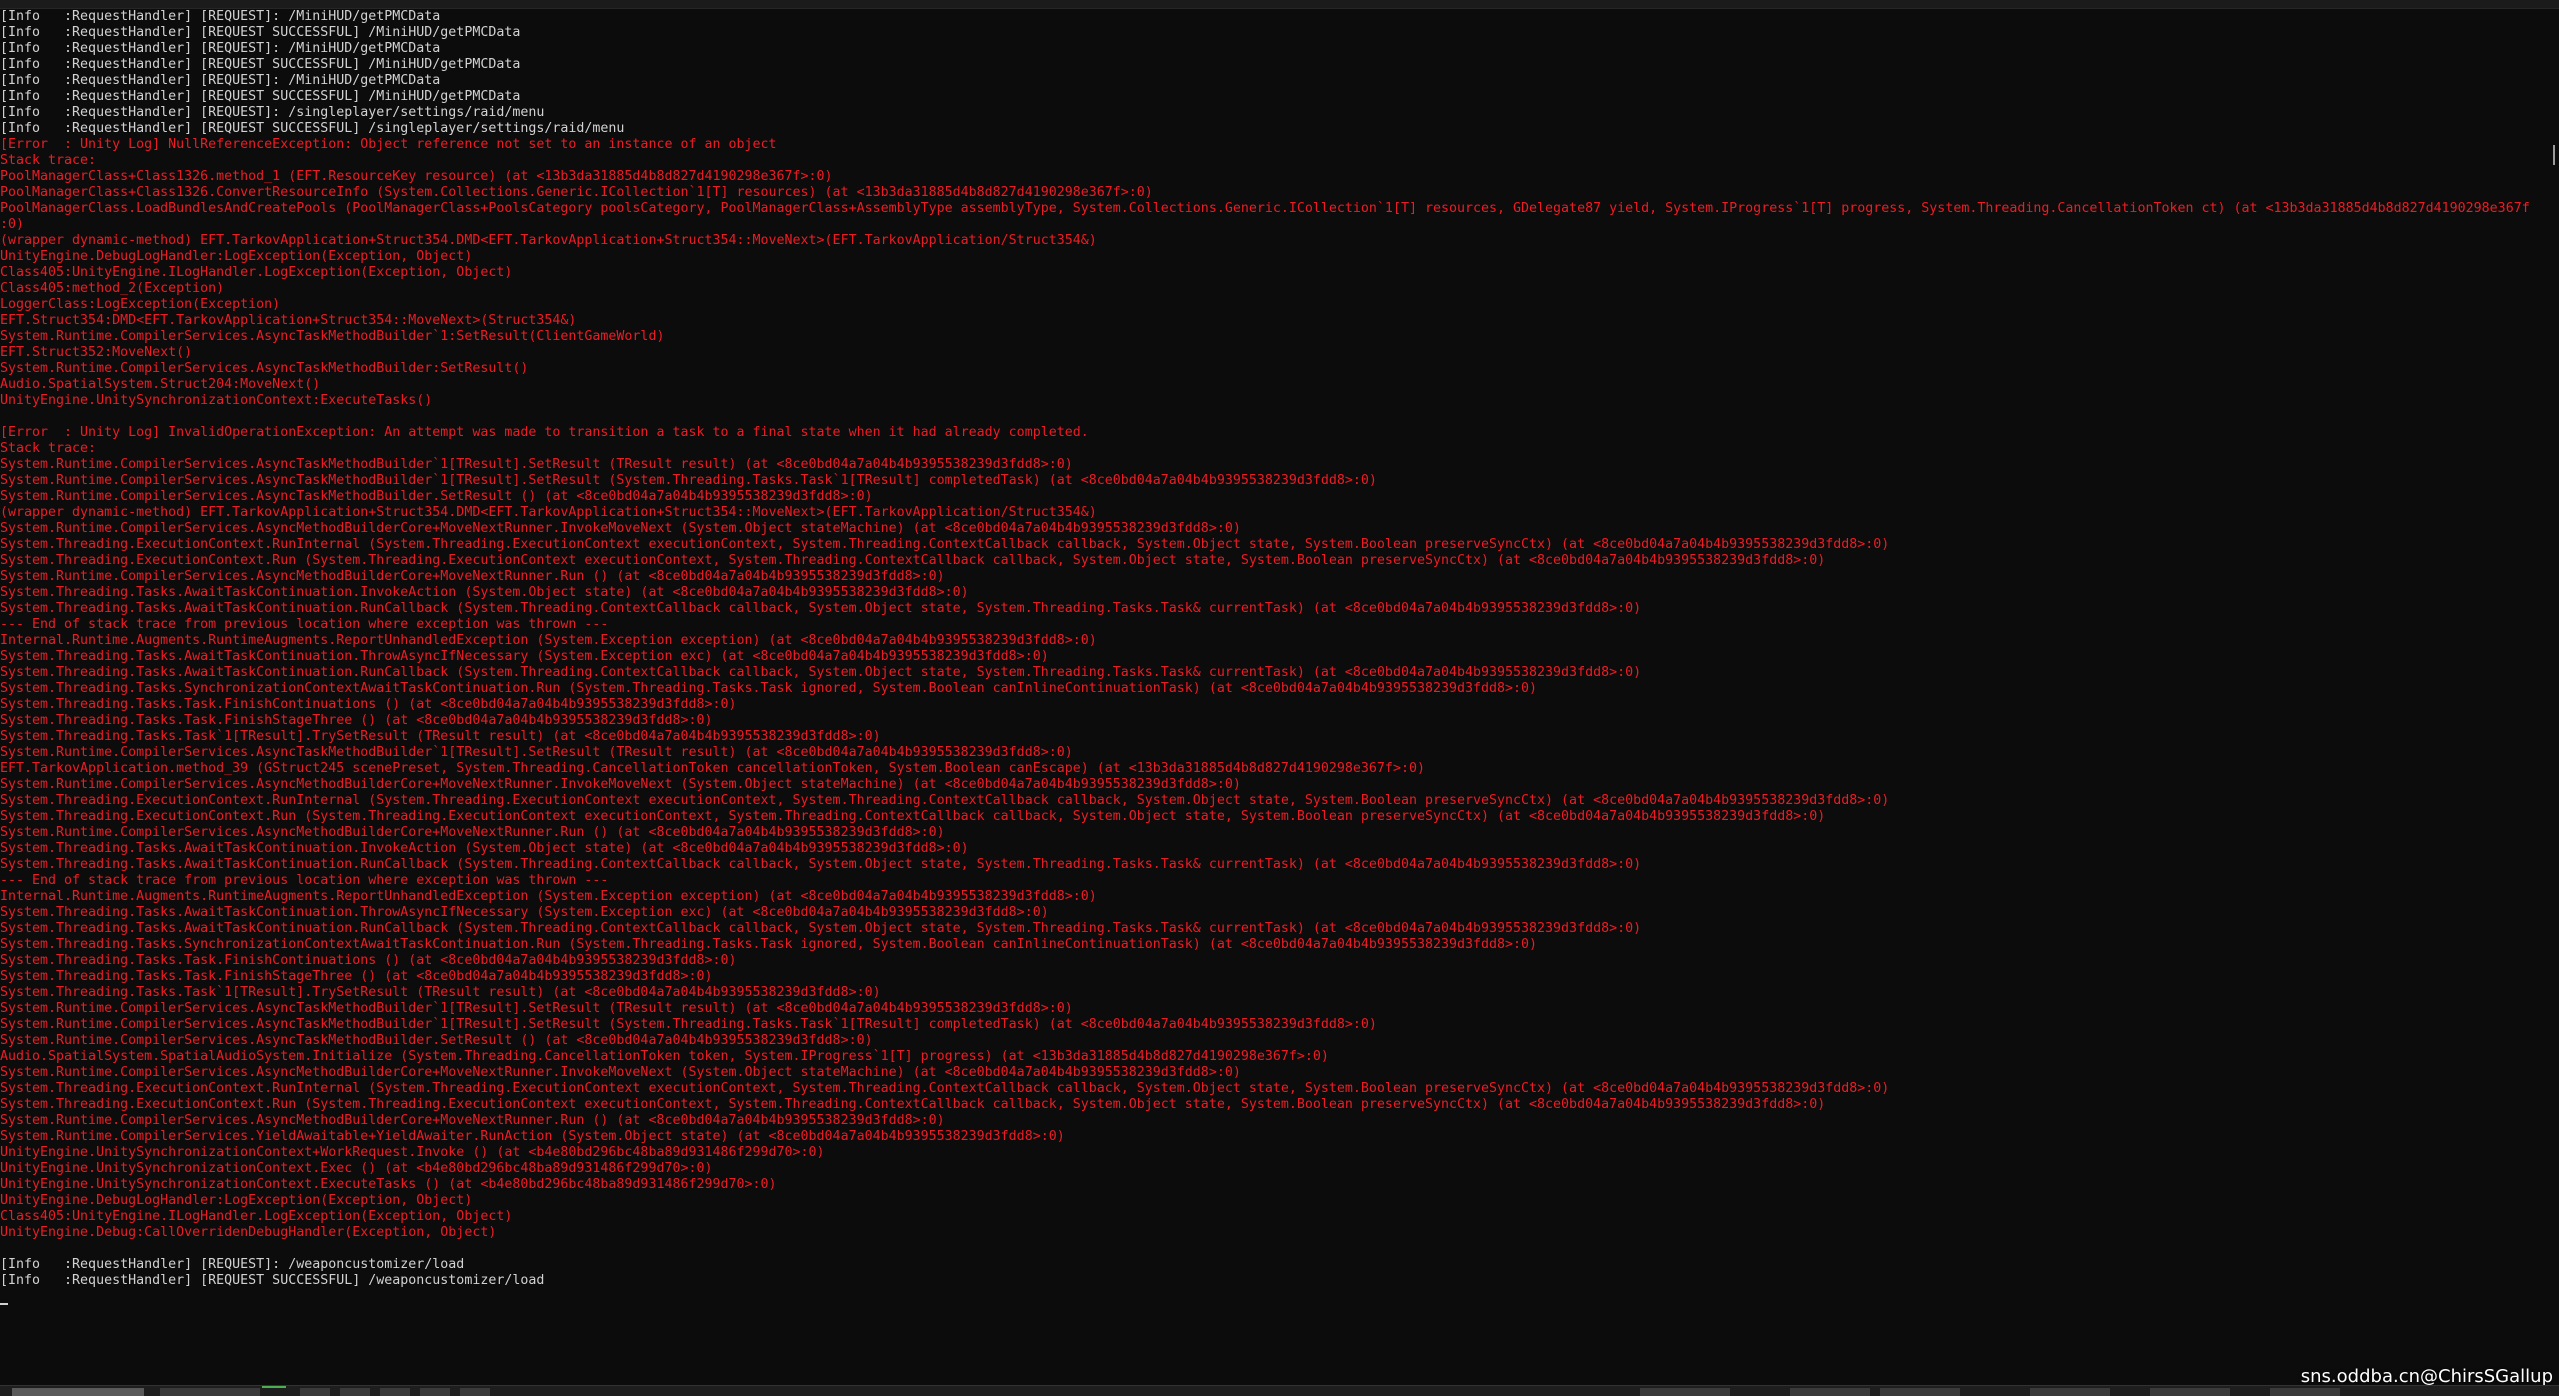 The width and height of the screenshot is (2559, 1396). I want to click on error-log-line: EFT.Struct352:MoveNext(), so click(96, 352).